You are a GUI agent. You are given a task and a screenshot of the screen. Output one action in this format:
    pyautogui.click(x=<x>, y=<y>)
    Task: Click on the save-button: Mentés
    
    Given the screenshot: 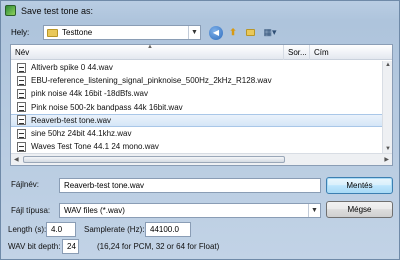 What is the action you would take?
    pyautogui.click(x=359, y=185)
    